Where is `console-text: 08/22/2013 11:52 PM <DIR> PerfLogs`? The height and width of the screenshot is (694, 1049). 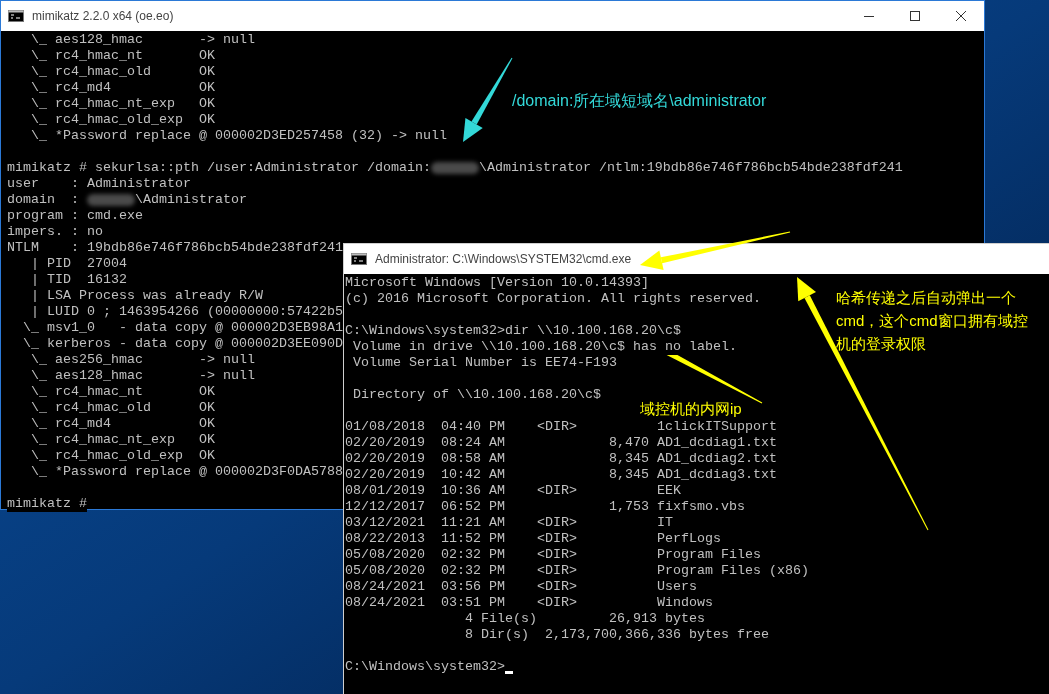
console-text: 08/22/2013 11:52 PM <DIR> PerfLogs is located at coordinates (533, 539).